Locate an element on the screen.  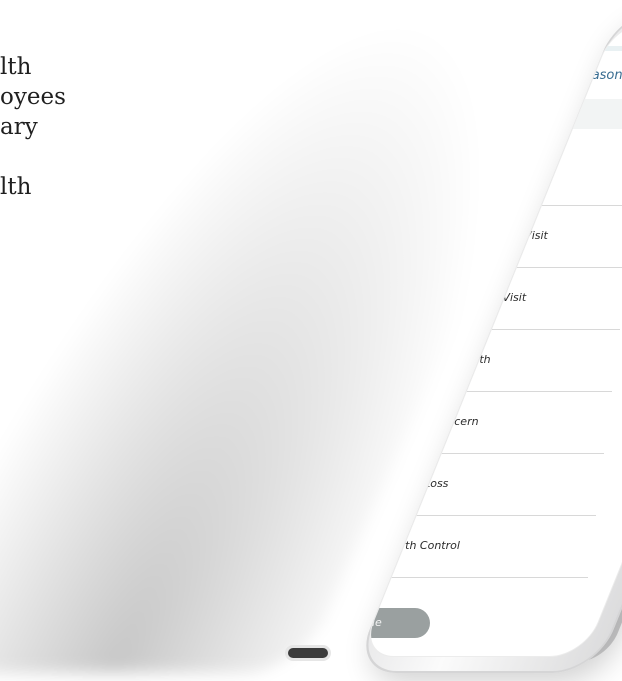
mental-health-icon is located at coordinates (395, 297).